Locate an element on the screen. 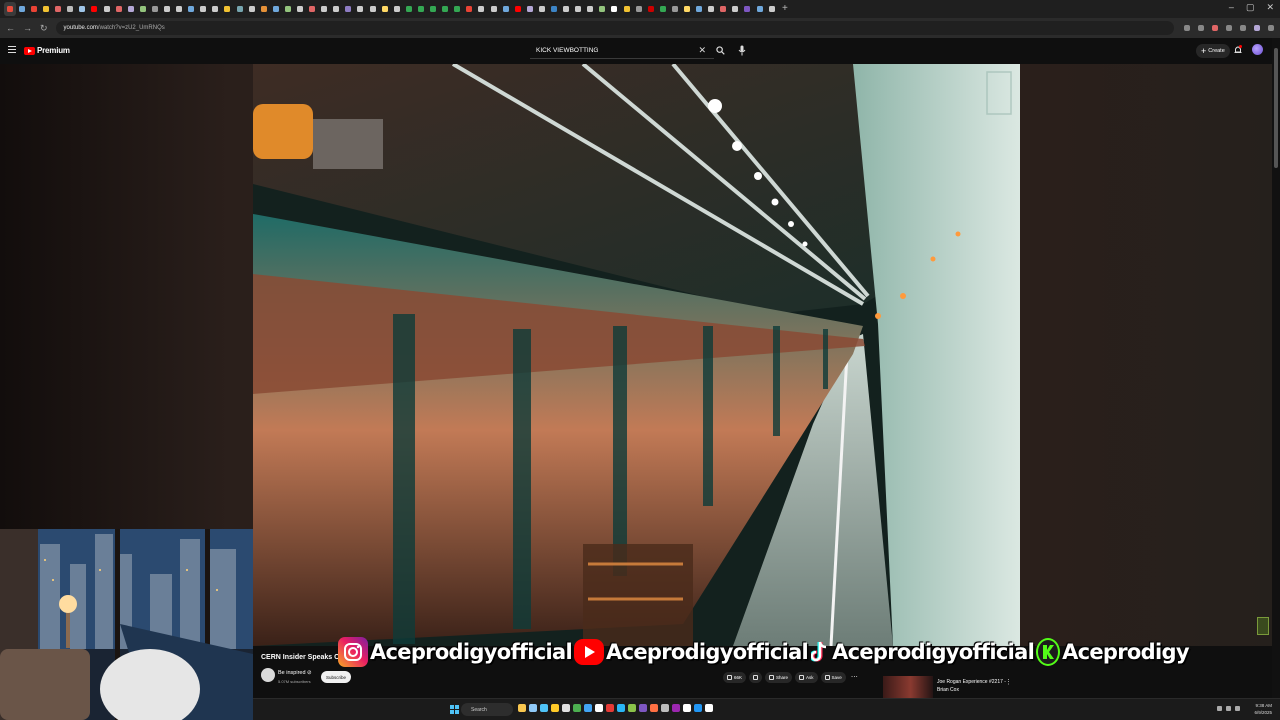  scrollbar-thumb is located at coordinates (1276, 108).